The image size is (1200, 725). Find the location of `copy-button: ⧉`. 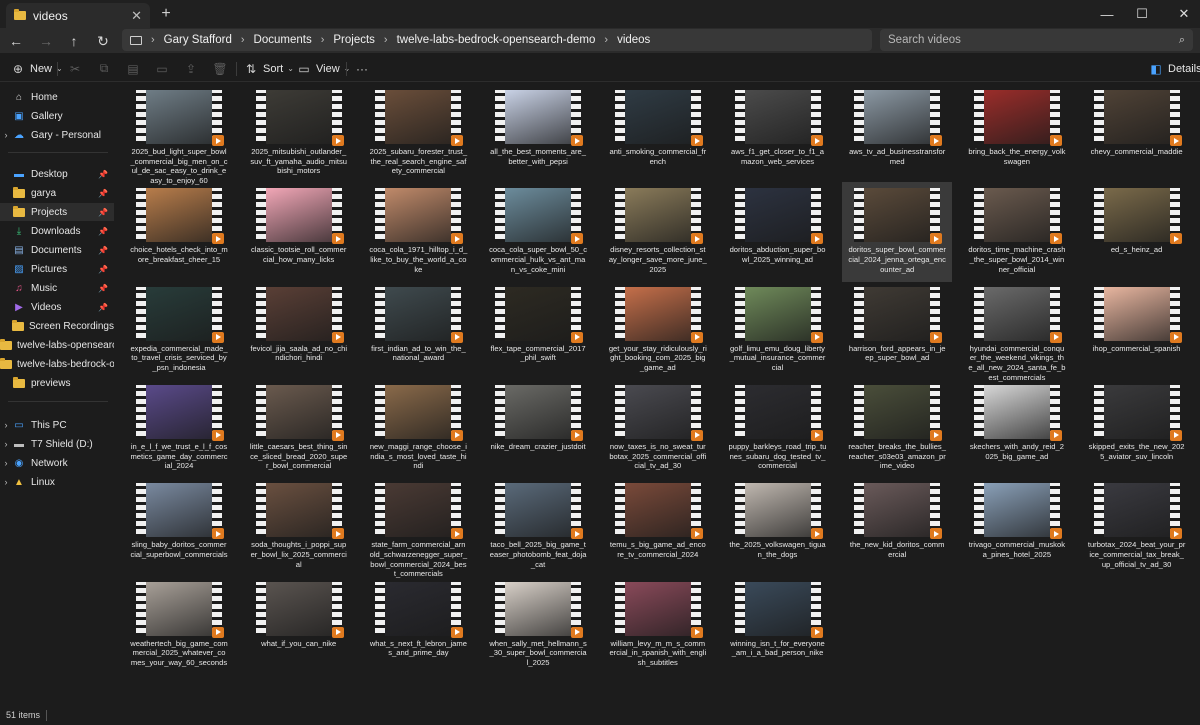

copy-button: ⧉ is located at coordinates (104, 68).